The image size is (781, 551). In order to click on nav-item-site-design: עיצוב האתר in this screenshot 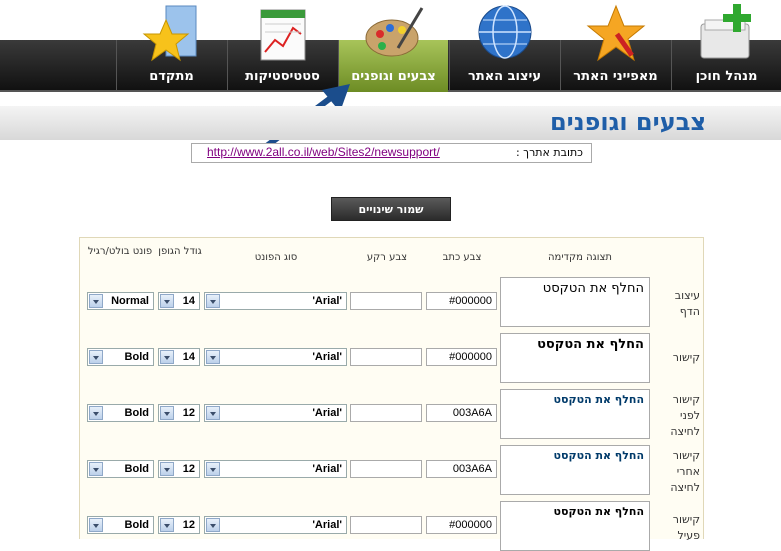, I will do `click(504, 48)`.